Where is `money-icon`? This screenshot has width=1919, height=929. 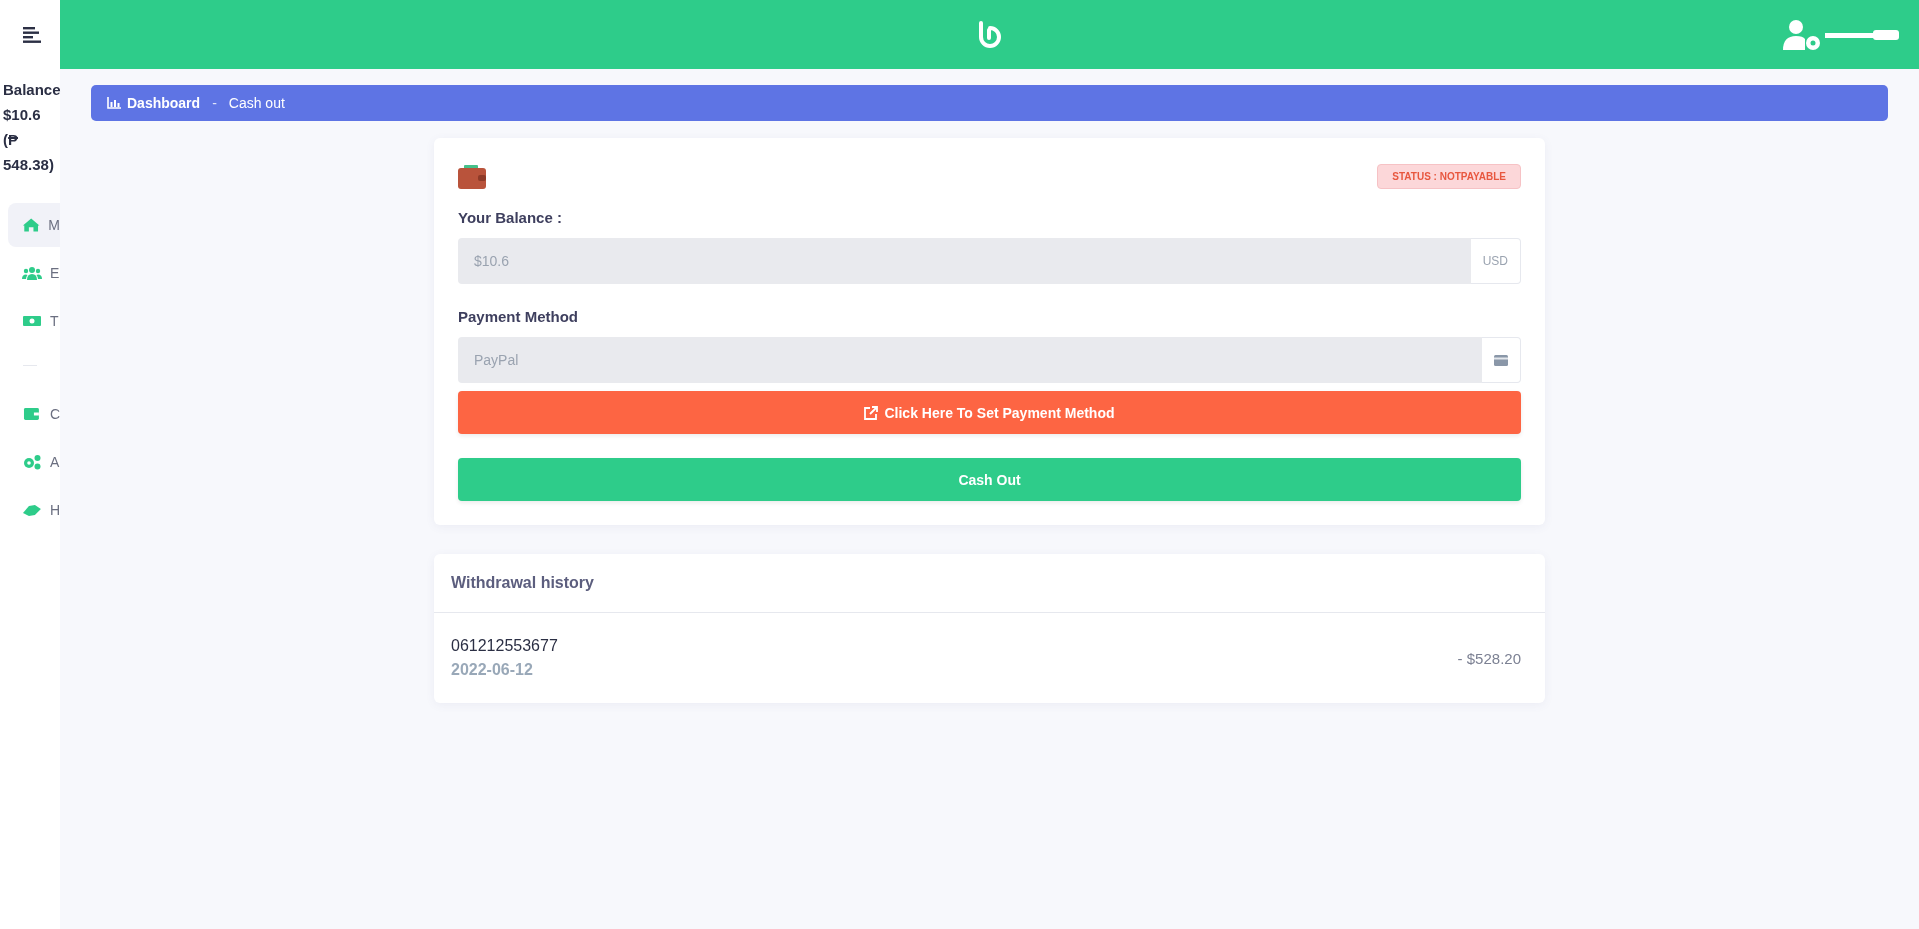 money-icon is located at coordinates (32, 321).